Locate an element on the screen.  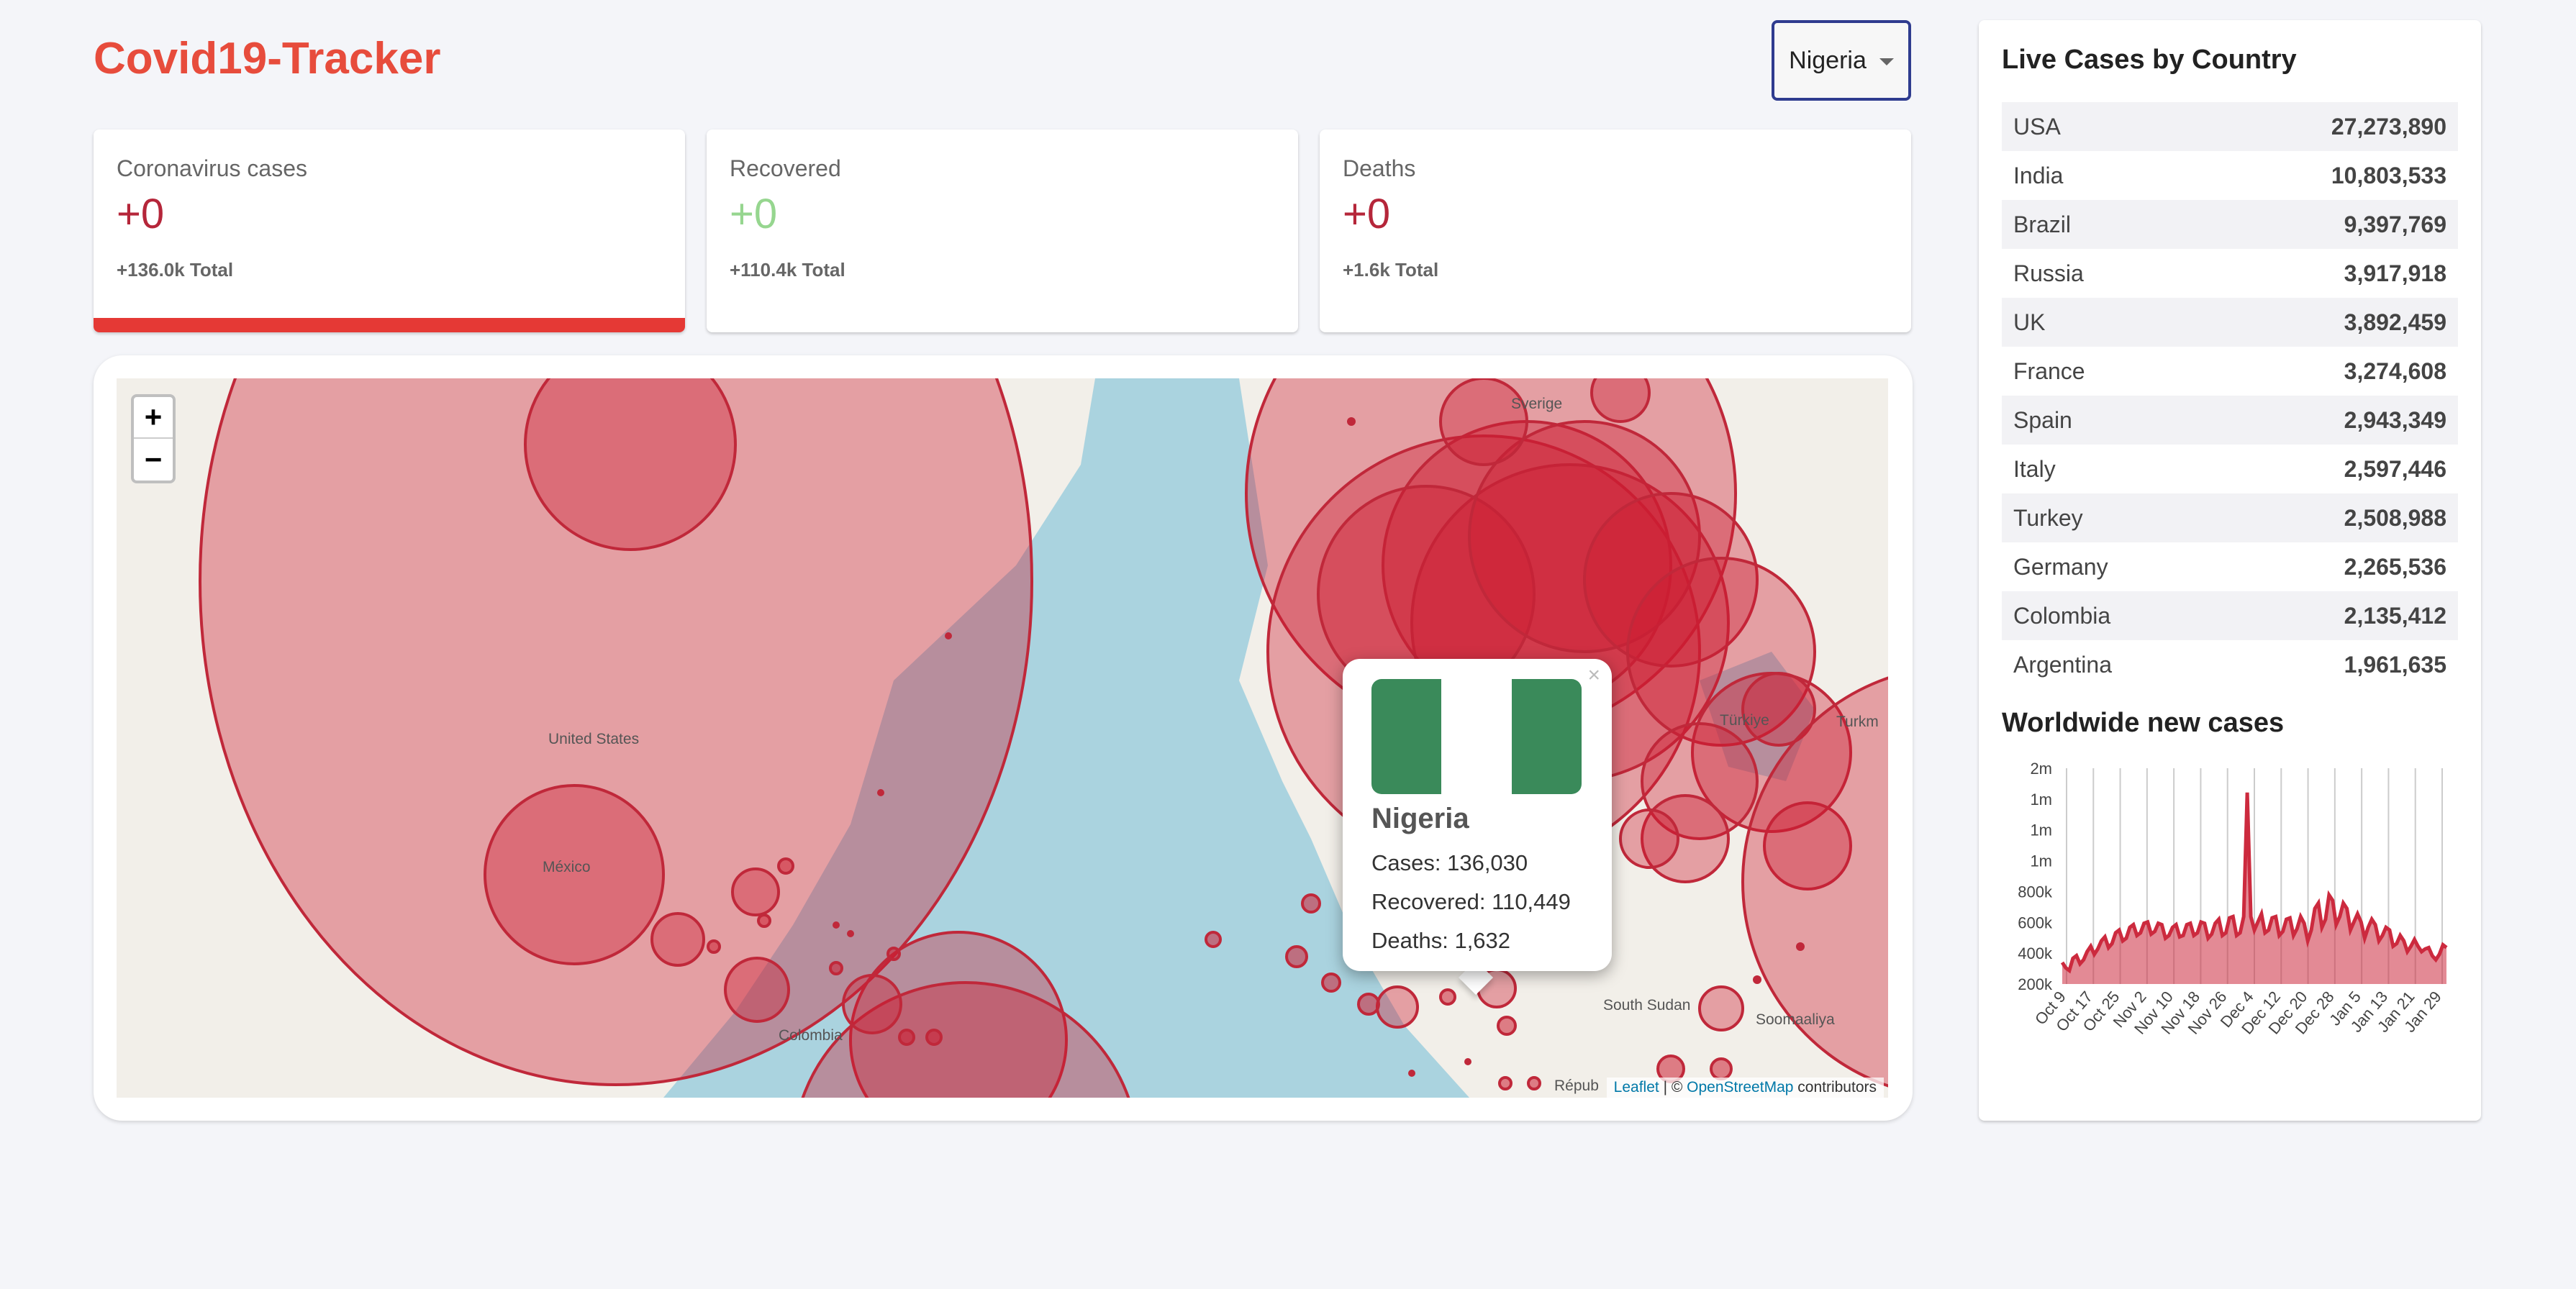
card-total: +136.0k Total is located at coordinates (175, 270).